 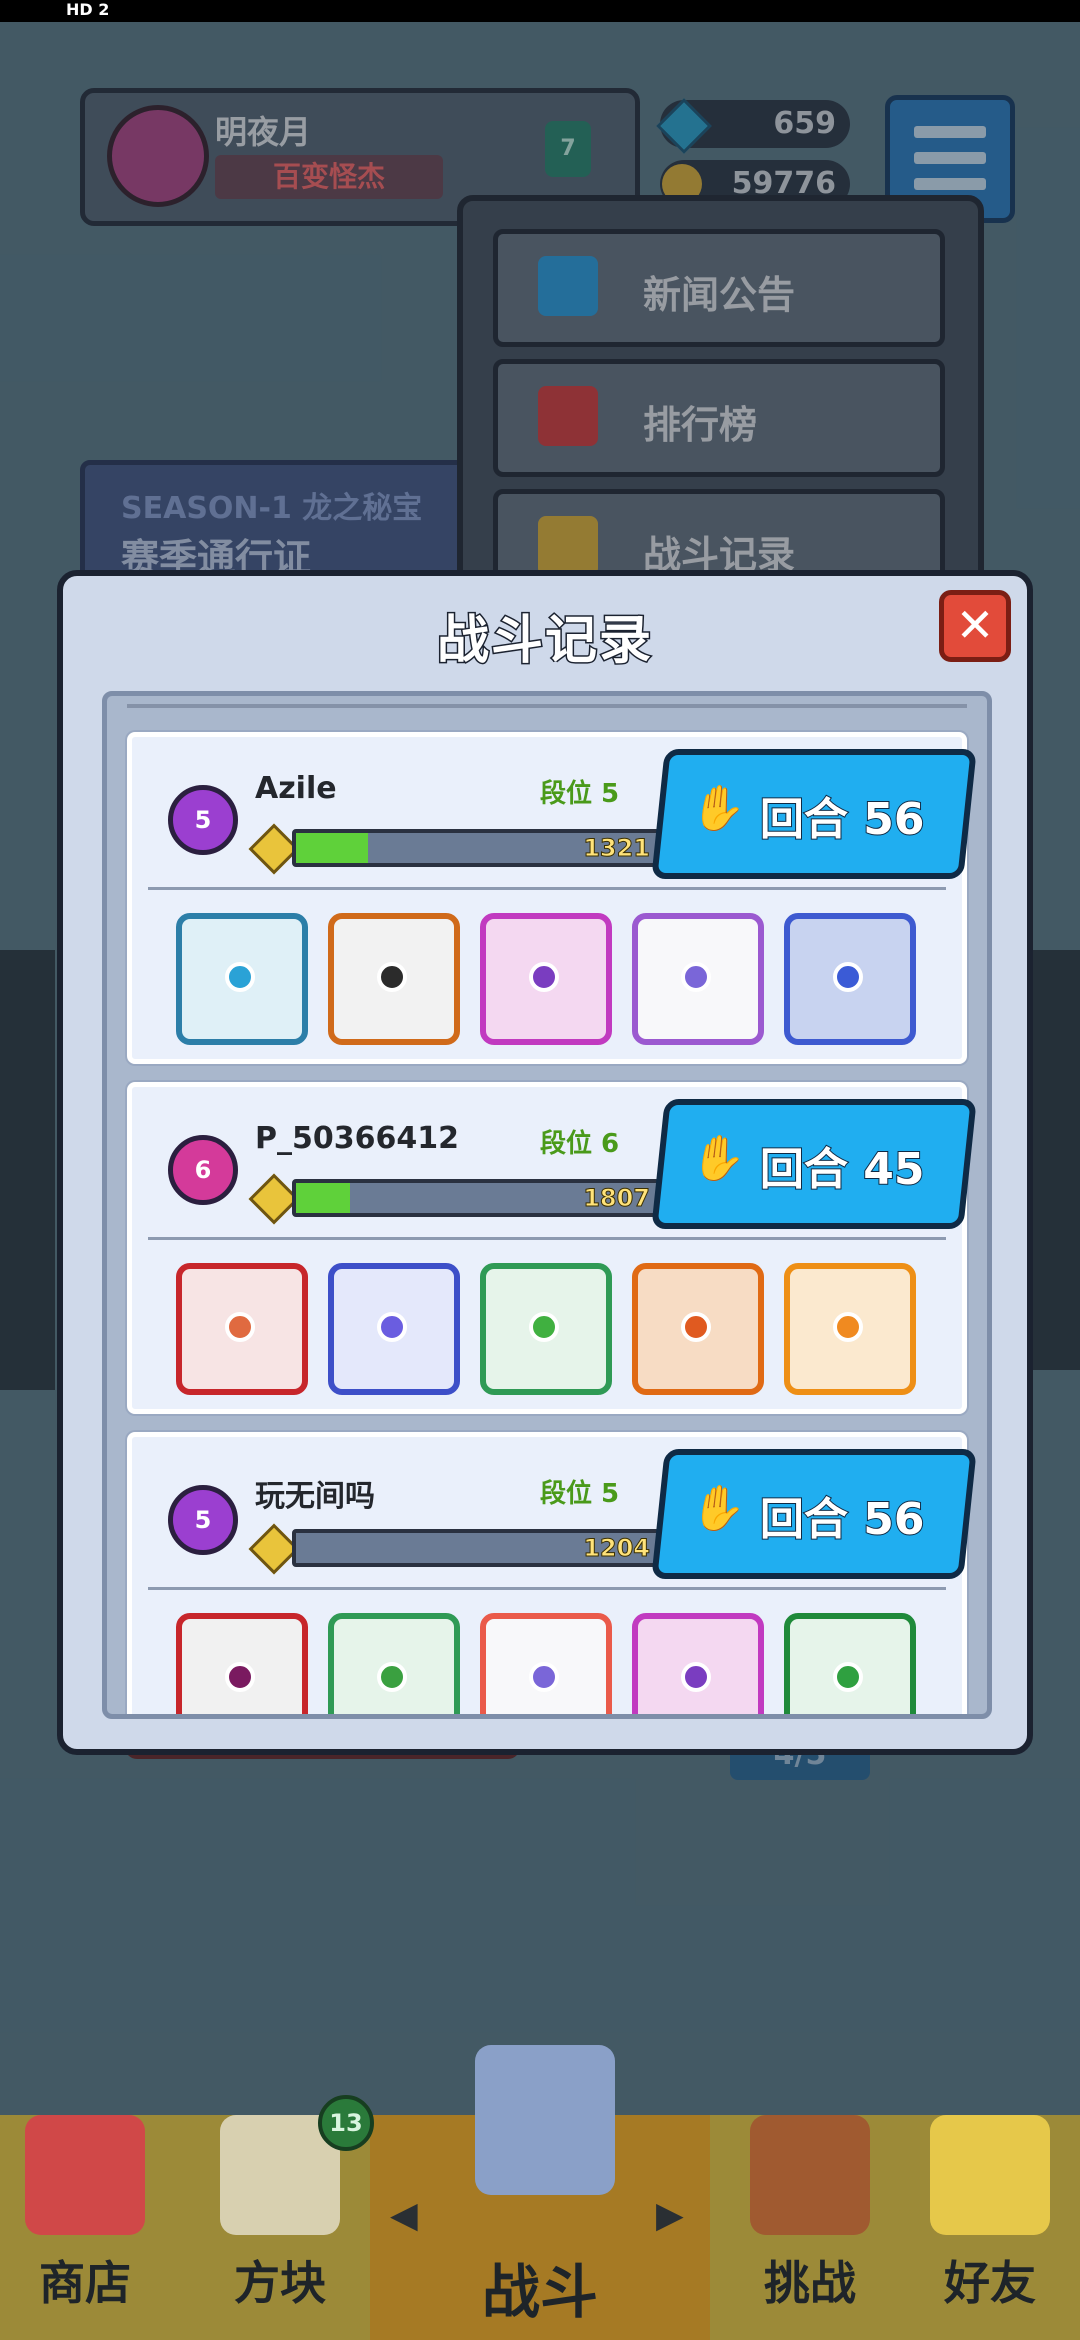 What do you see at coordinates (617, 1198) in the screenshot?
I see `xp-value: 1807` at bounding box center [617, 1198].